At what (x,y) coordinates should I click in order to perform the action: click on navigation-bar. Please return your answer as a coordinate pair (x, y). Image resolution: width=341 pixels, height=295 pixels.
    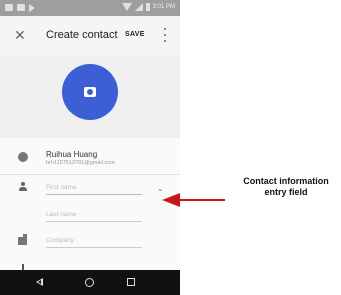
    Looking at the image, I should click on (90, 282).